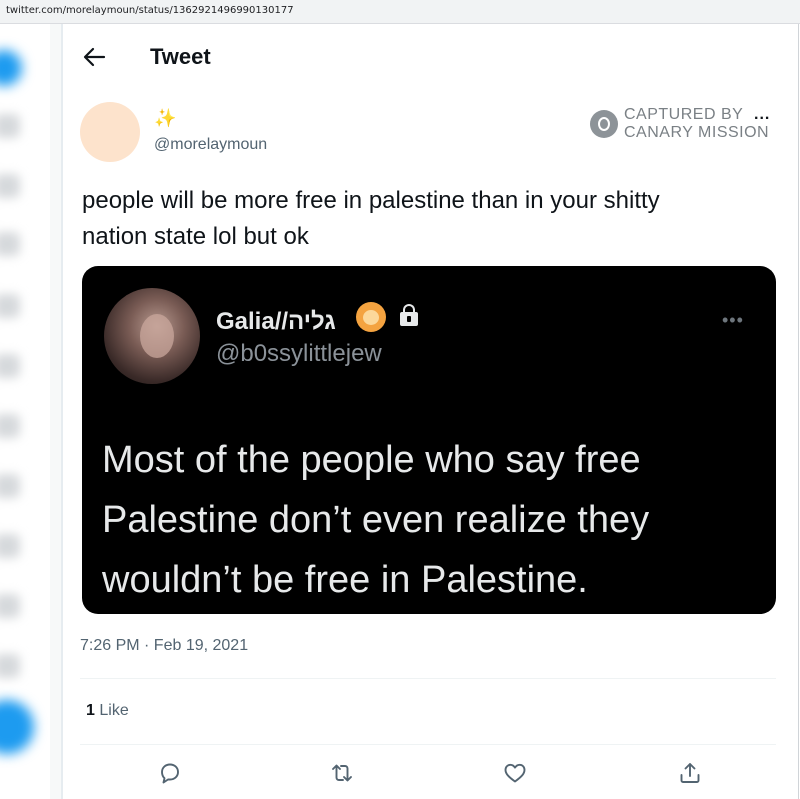 This screenshot has height=799, width=800. What do you see at coordinates (345, 580) in the screenshot?
I see `embedded-text-line: wouldn’t be free in Palestine.` at bounding box center [345, 580].